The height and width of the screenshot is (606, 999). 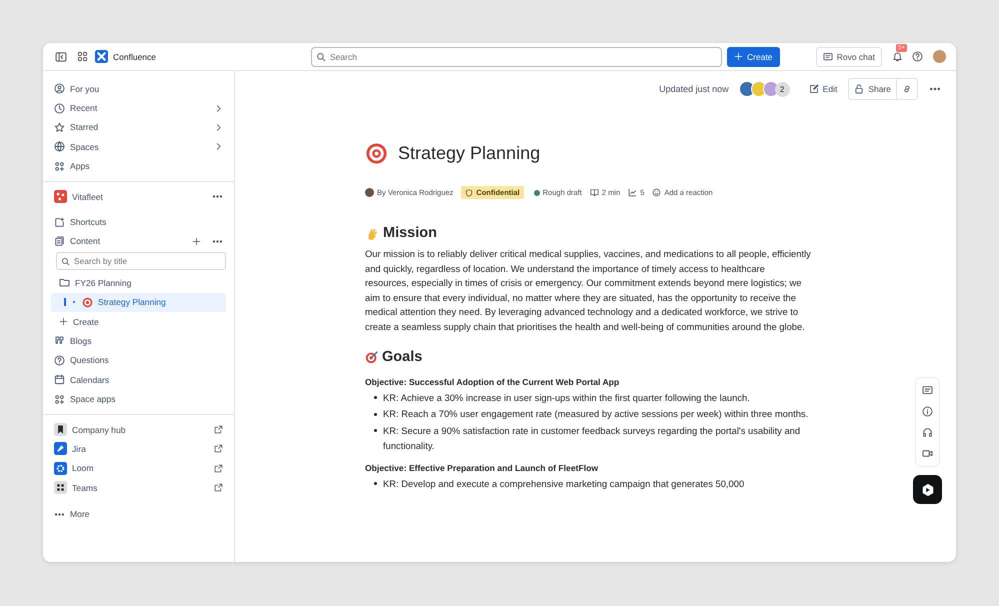 What do you see at coordinates (469, 153) in the screenshot?
I see `page-title: Strategy Planning` at bounding box center [469, 153].